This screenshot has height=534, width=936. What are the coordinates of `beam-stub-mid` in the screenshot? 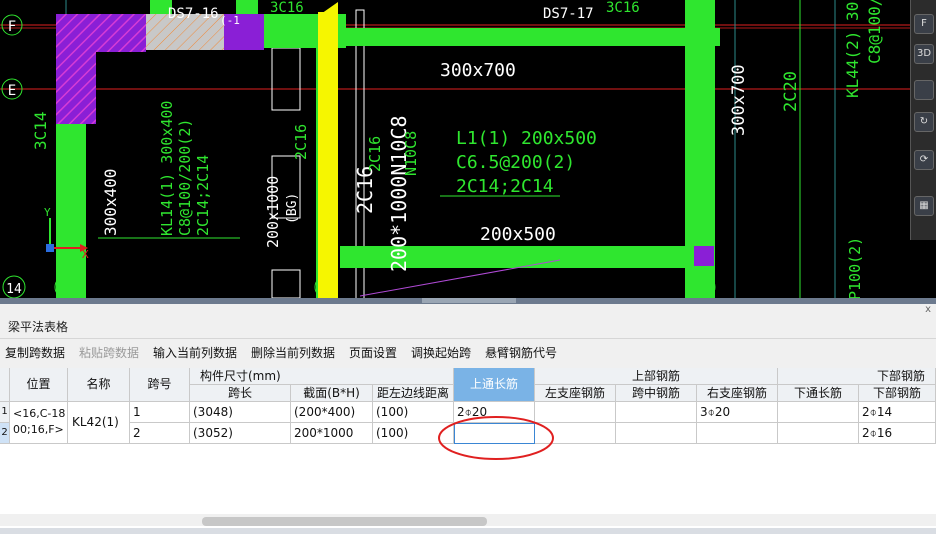 It's located at (247, 7).